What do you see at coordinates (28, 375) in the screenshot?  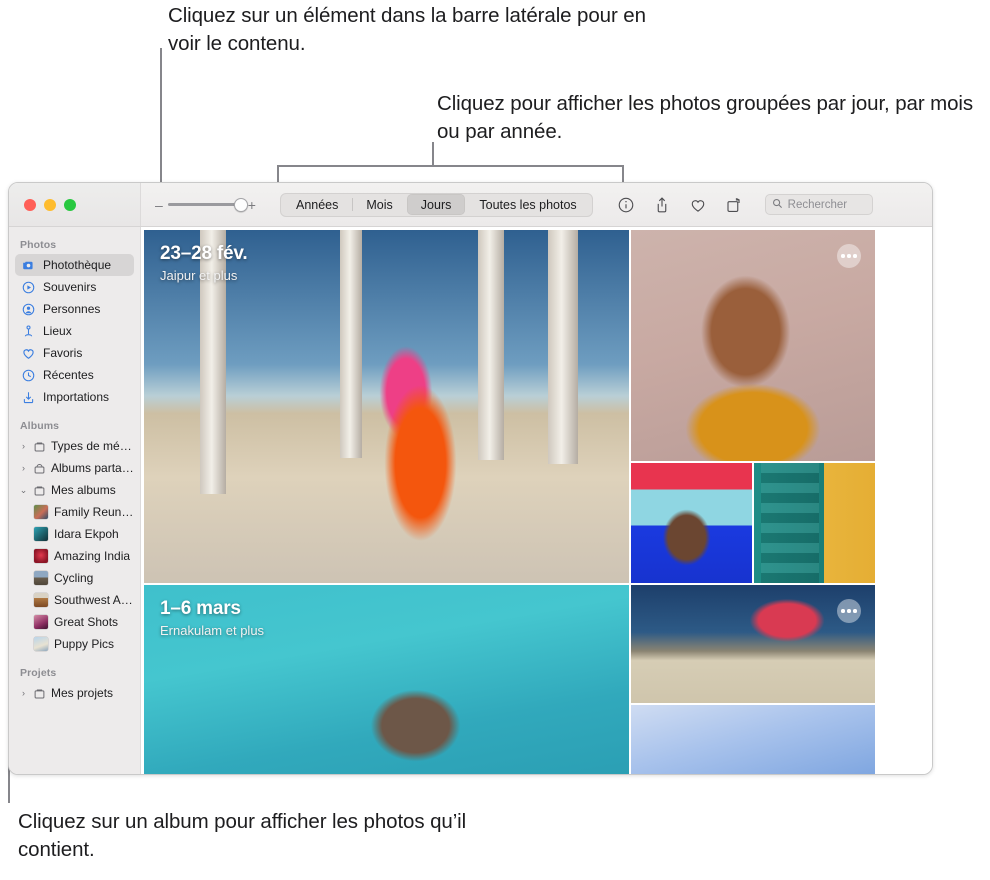 I see `clock-icon` at bounding box center [28, 375].